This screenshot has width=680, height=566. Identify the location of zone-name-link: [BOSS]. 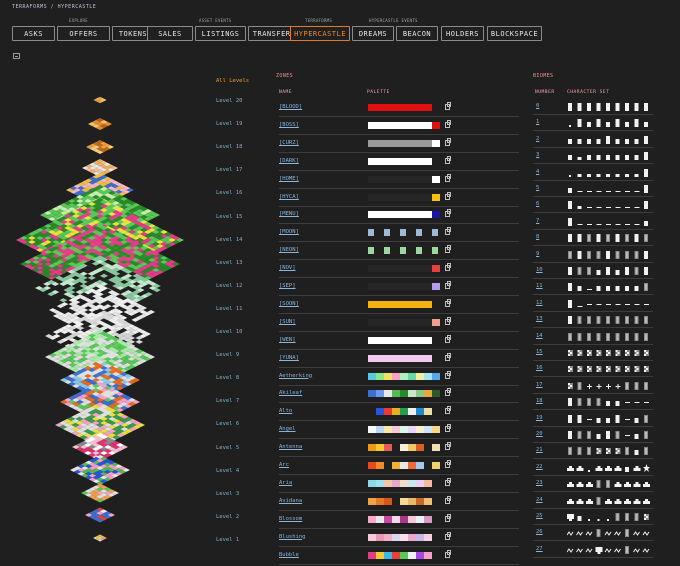
(289, 125).